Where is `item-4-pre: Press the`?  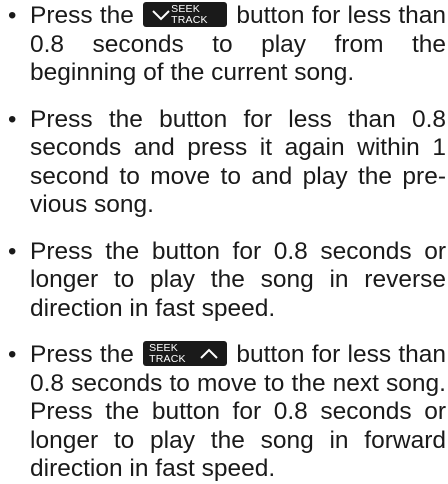
item-4-pre: Press the is located at coordinates (82, 354).